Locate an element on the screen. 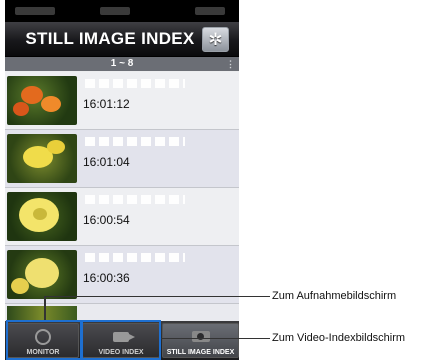 The width and height of the screenshot is (436, 360). page-range-label: 1 ~ 8 is located at coordinates (122, 63).